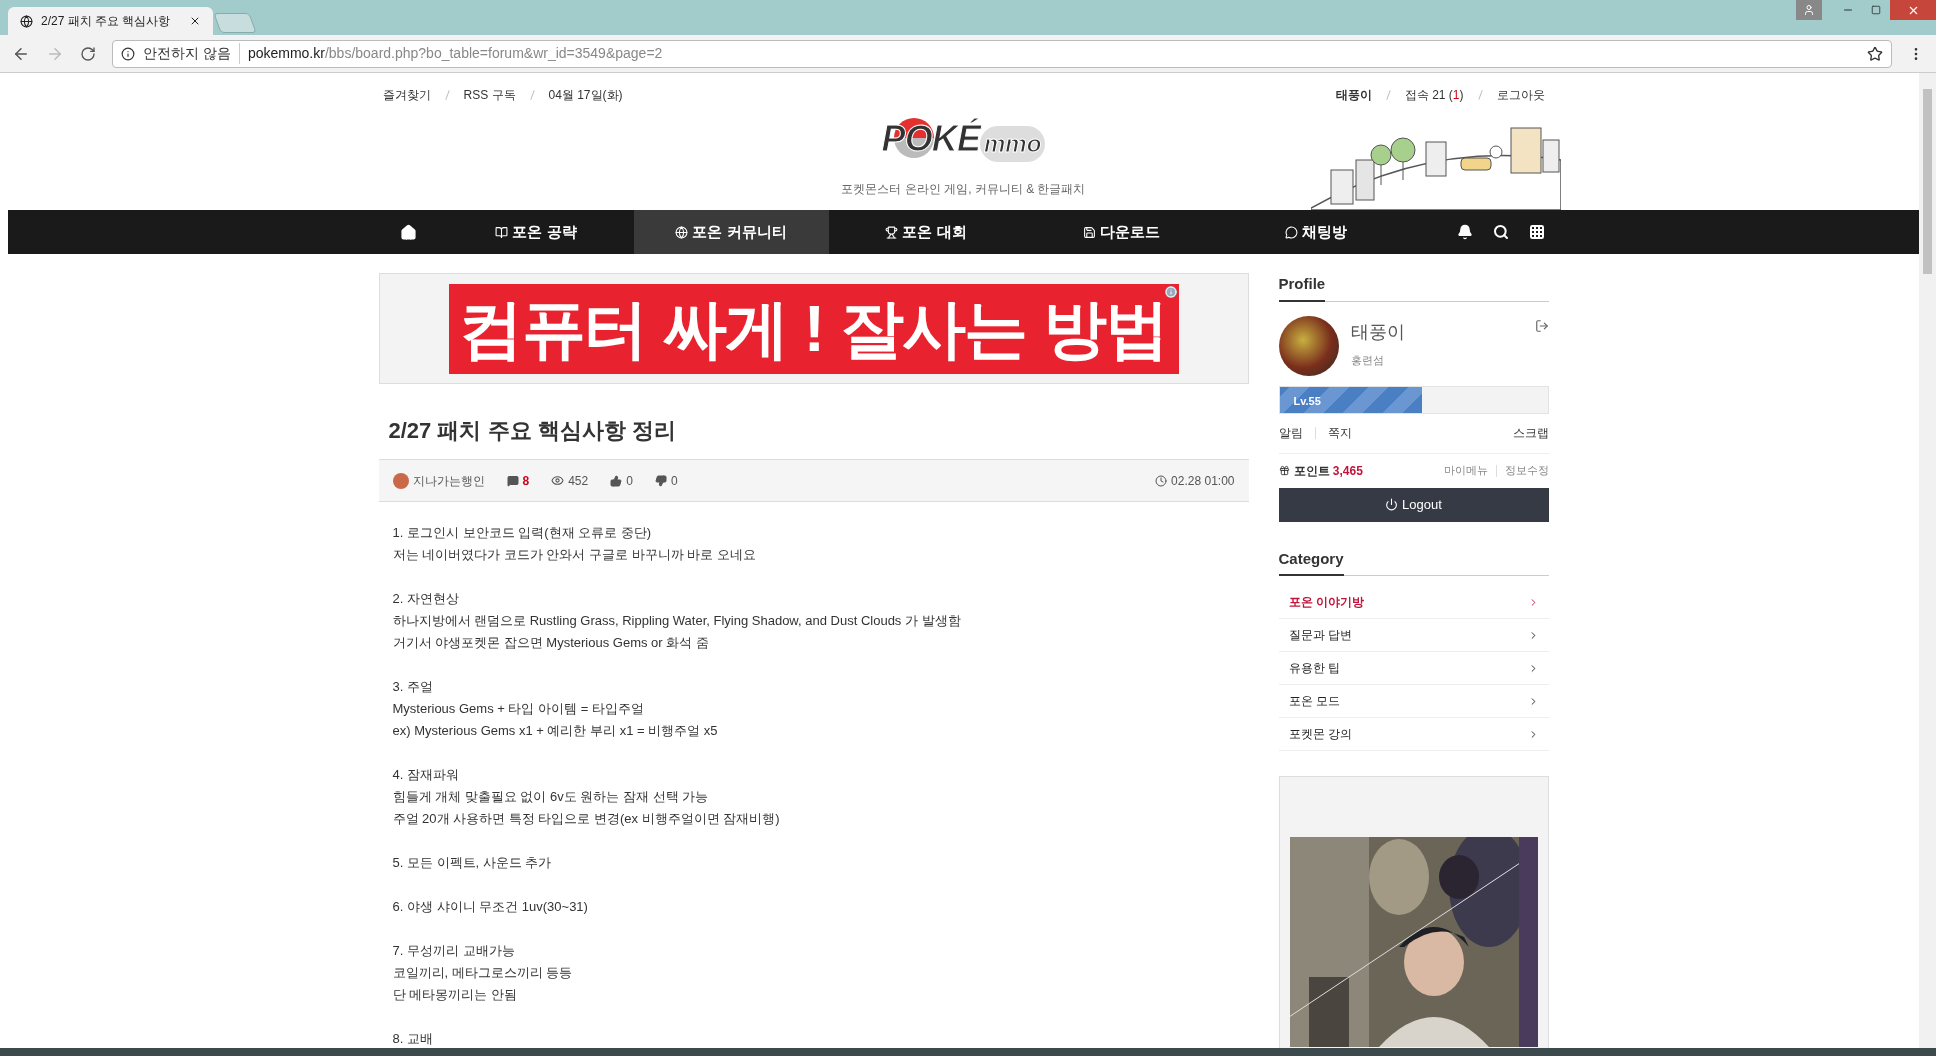  I want to click on post-text-line: ex) Mysterious Gems x1 + 예리한 부리 x1 = 비행주얼 x5, so click(555, 731).